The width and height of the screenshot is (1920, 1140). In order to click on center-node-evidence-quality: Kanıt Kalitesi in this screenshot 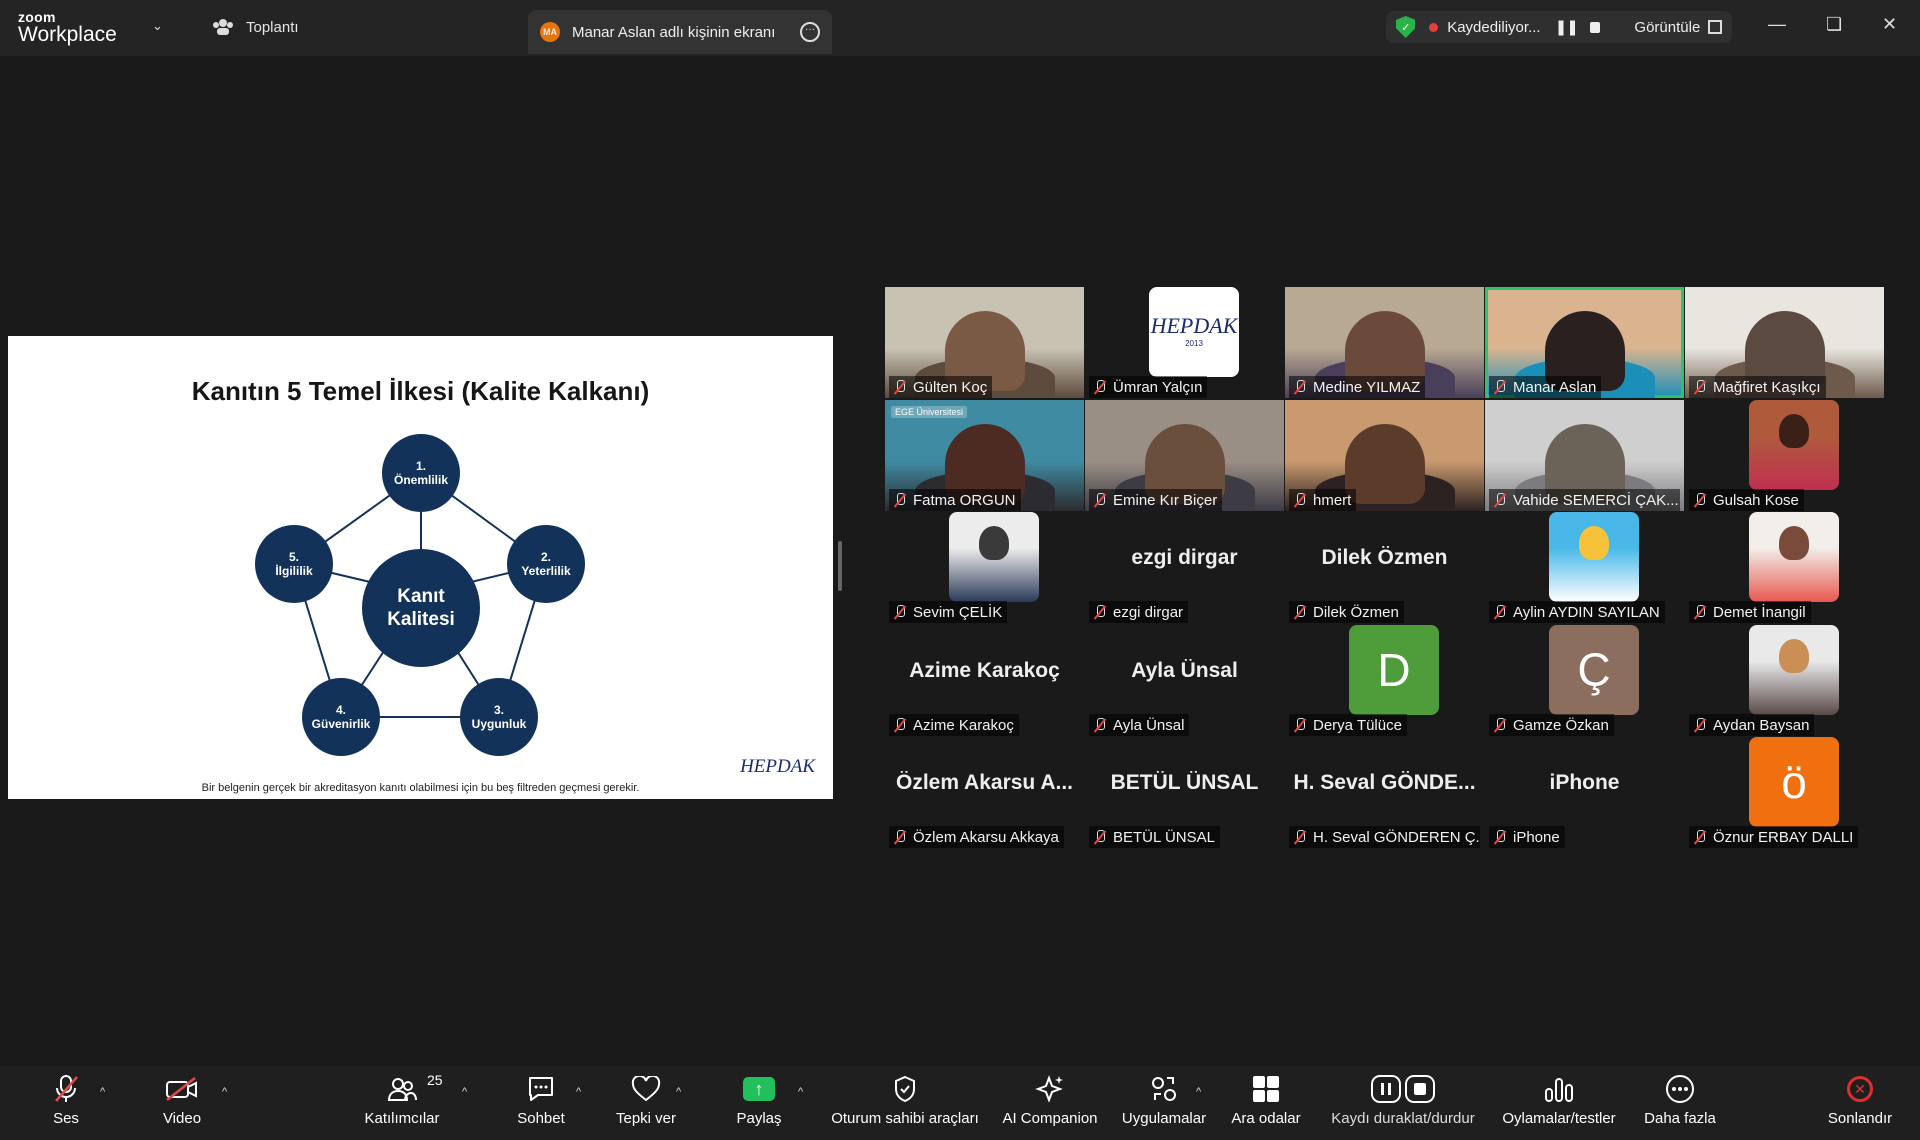, I will do `click(421, 608)`.